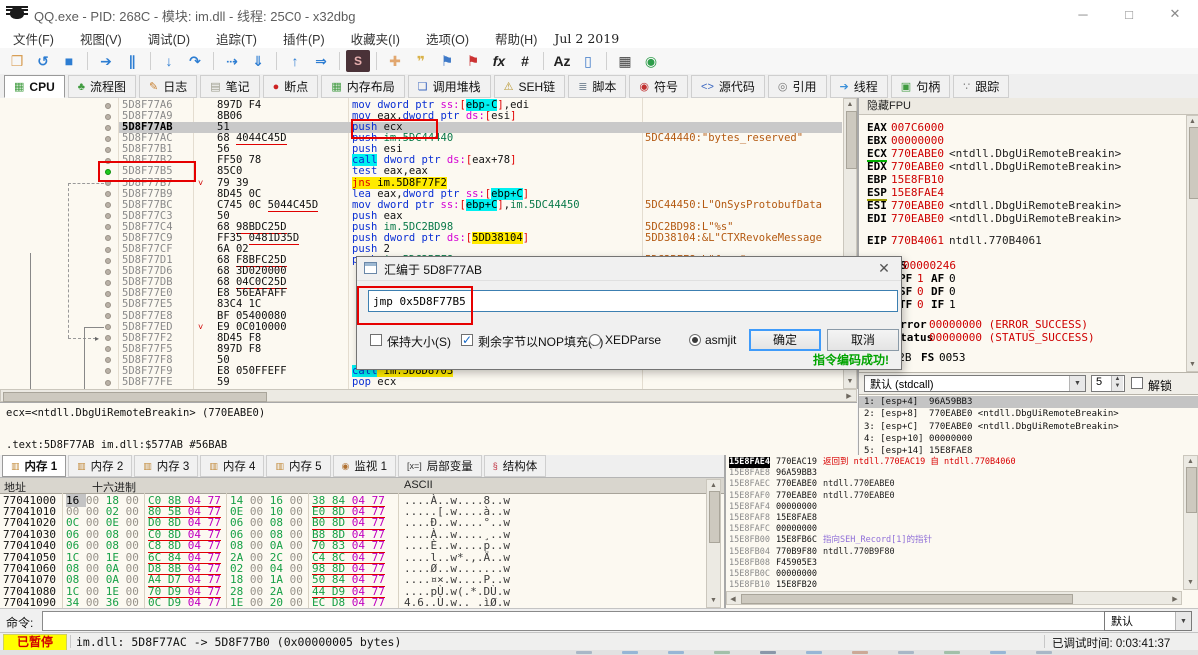 Image resolution: width=1198 pixels, height=655 pixels. Describe the element at coordinates (588, 61) in the screenshot. I see `device-button: ▯` at that location.